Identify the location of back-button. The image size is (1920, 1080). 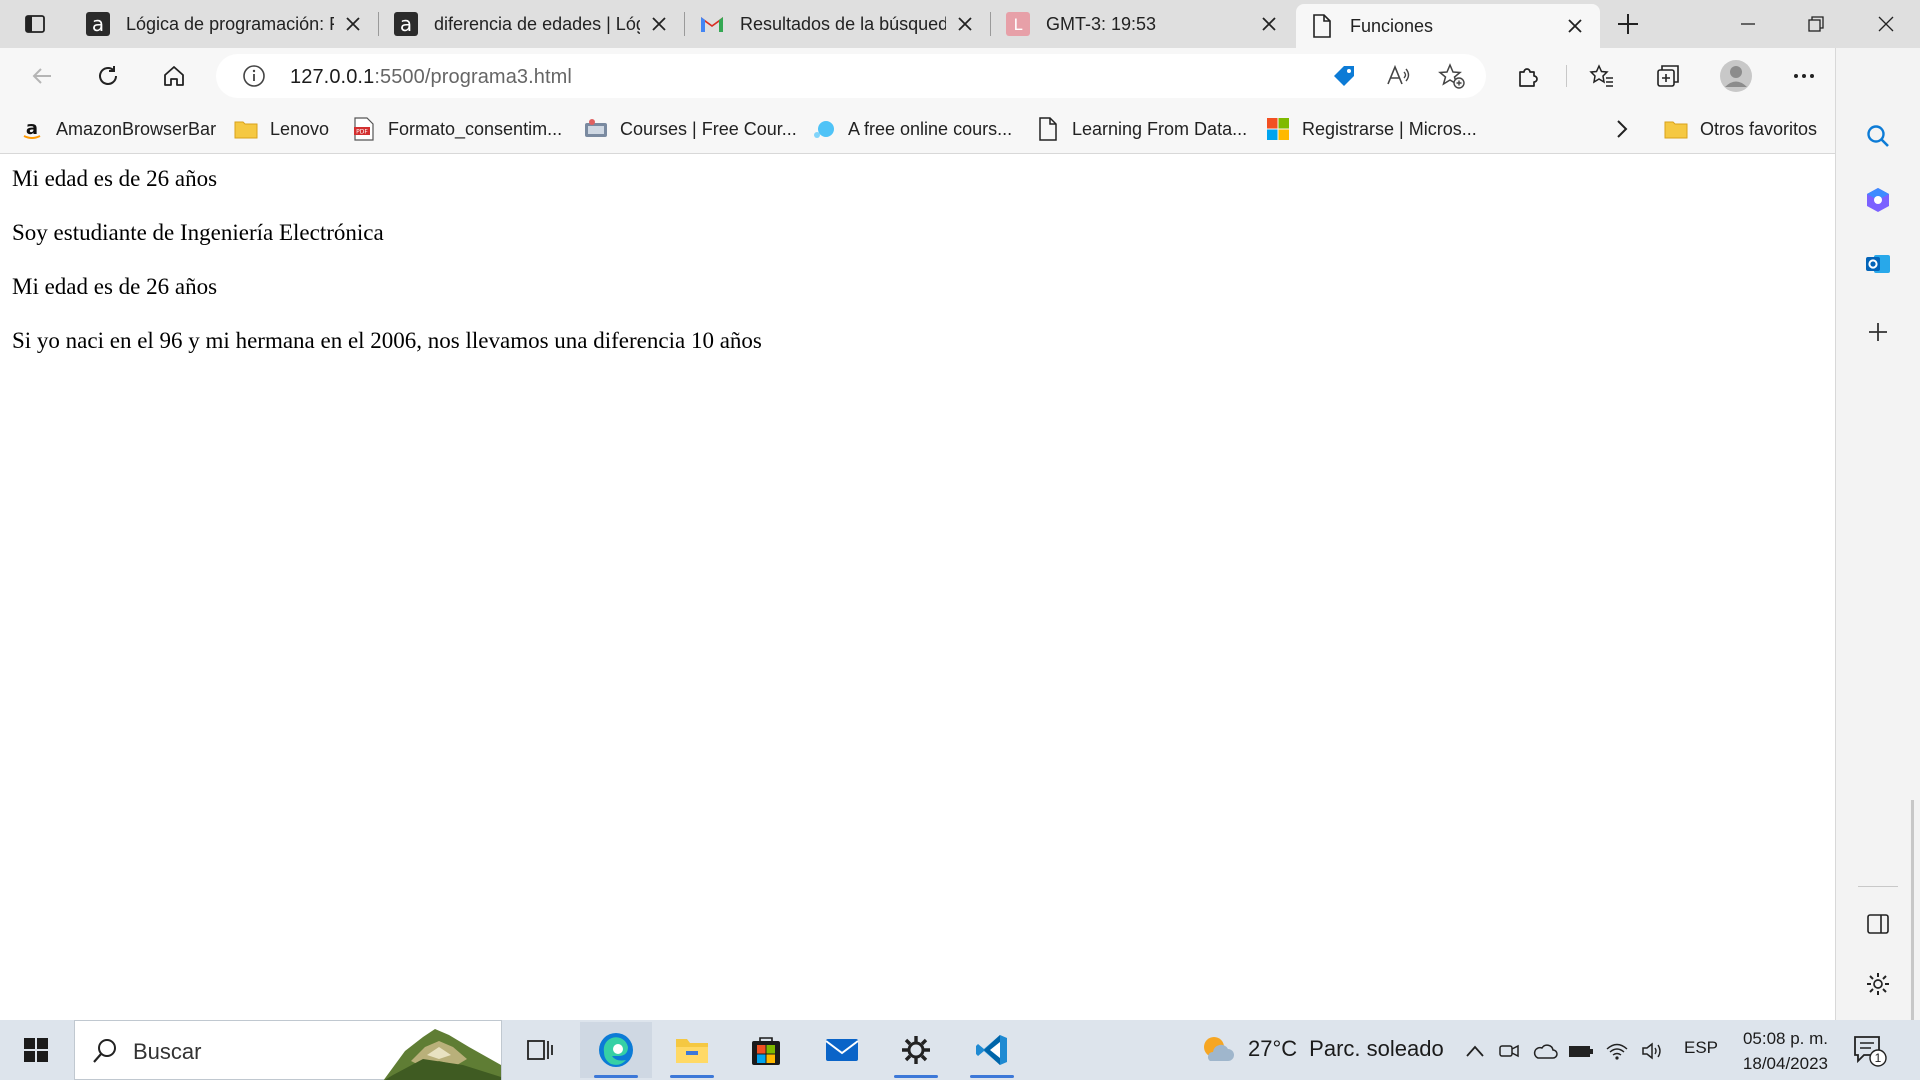
(42, 76).